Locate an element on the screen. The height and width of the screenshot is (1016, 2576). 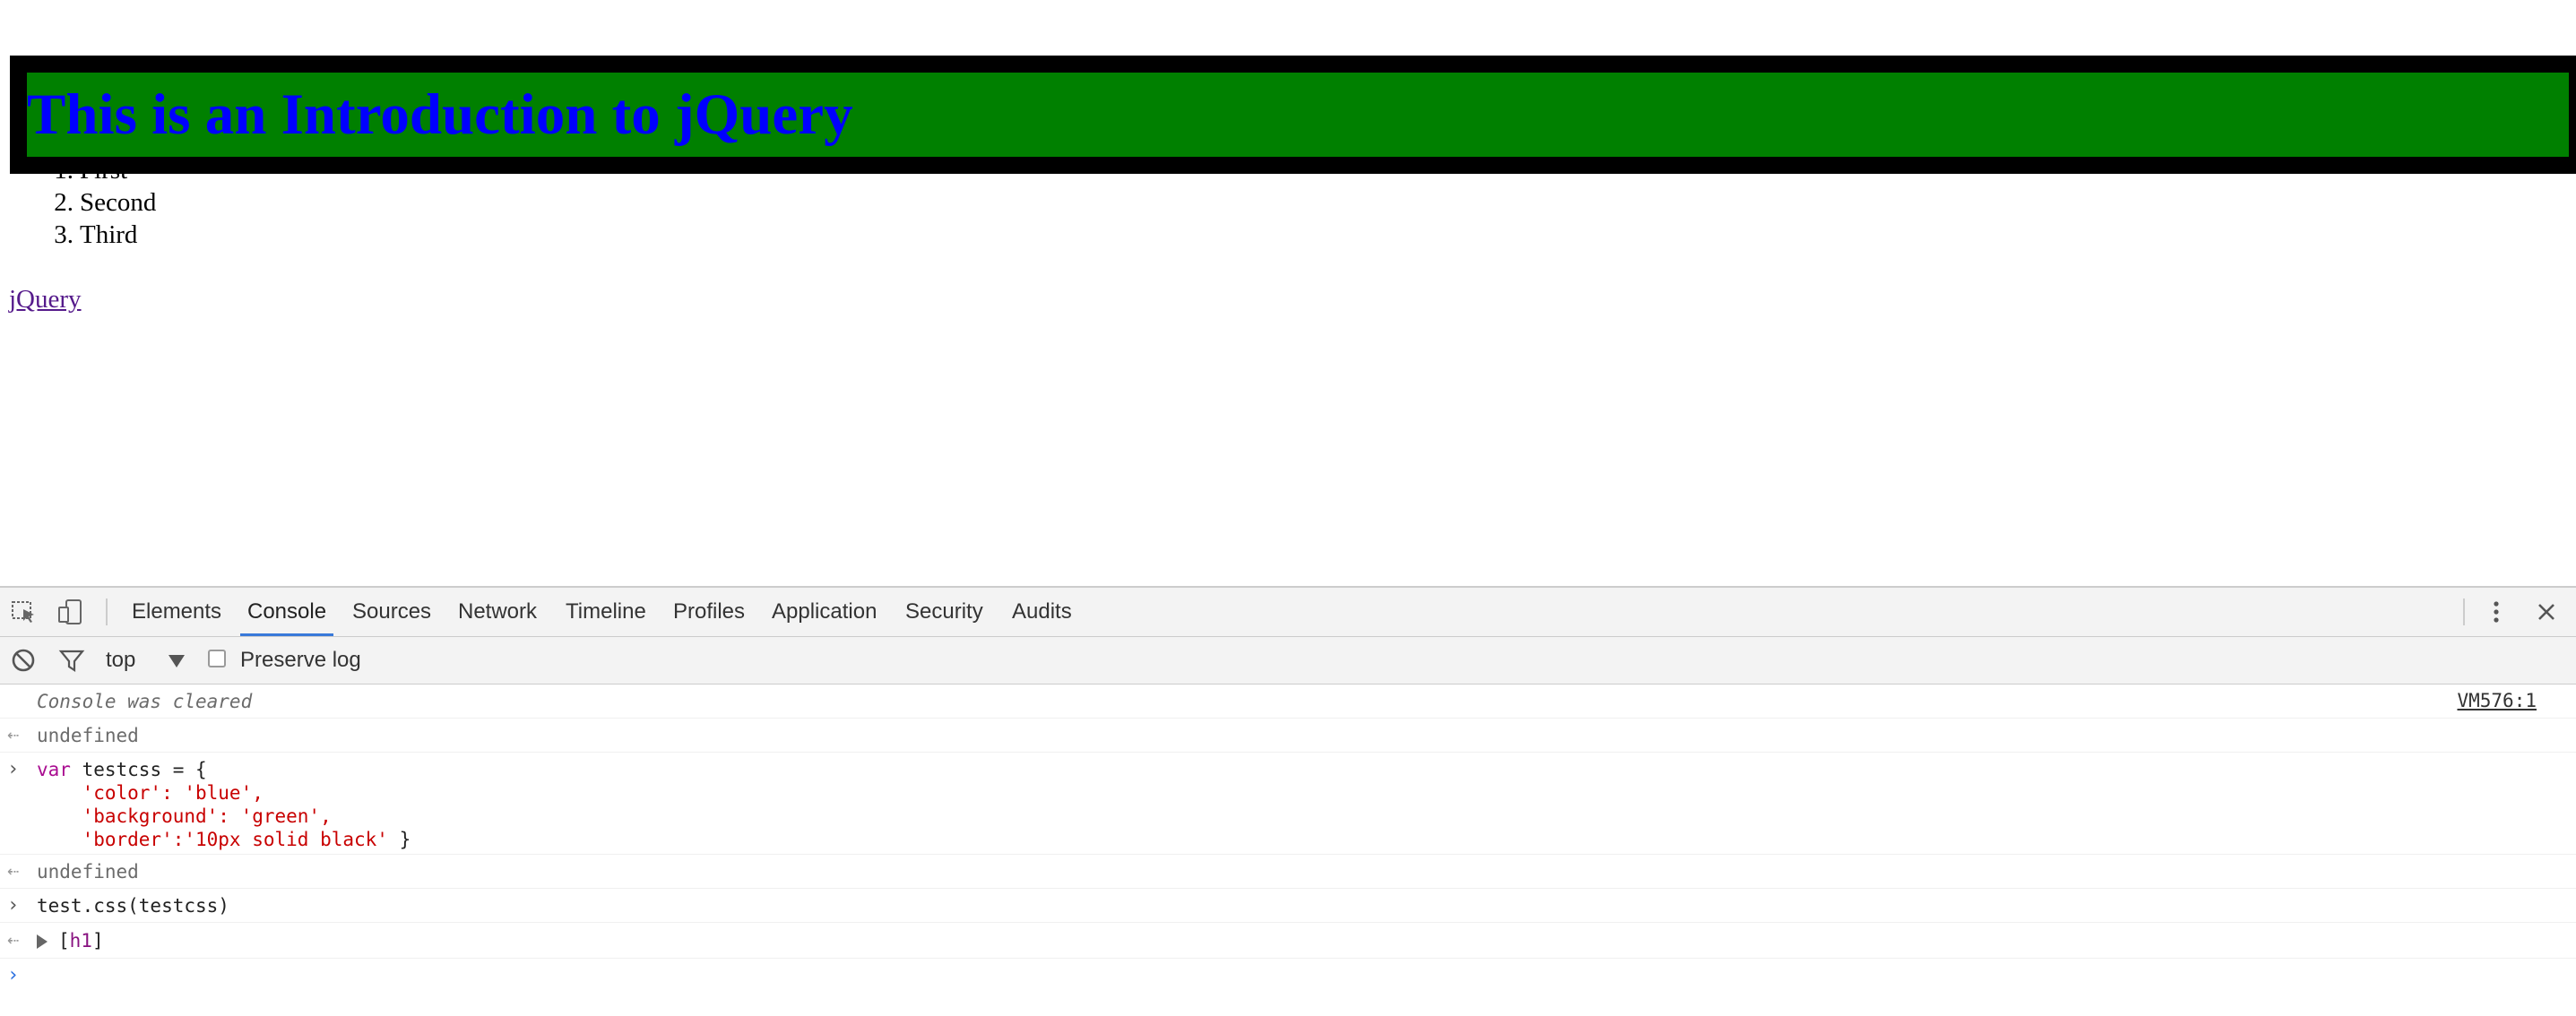
dropdown-arrow-icon is located at coordinates (177, 661).